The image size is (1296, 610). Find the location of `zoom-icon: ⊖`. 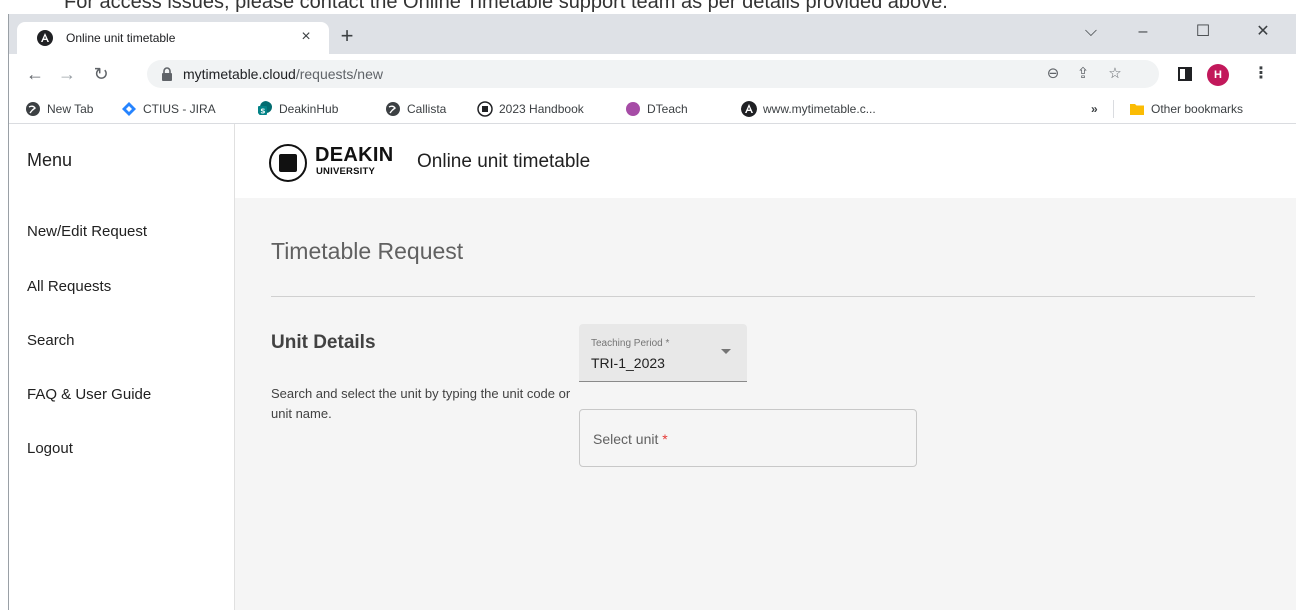

zoom-icon: ⊖ is located at coordinates (1053, 74).